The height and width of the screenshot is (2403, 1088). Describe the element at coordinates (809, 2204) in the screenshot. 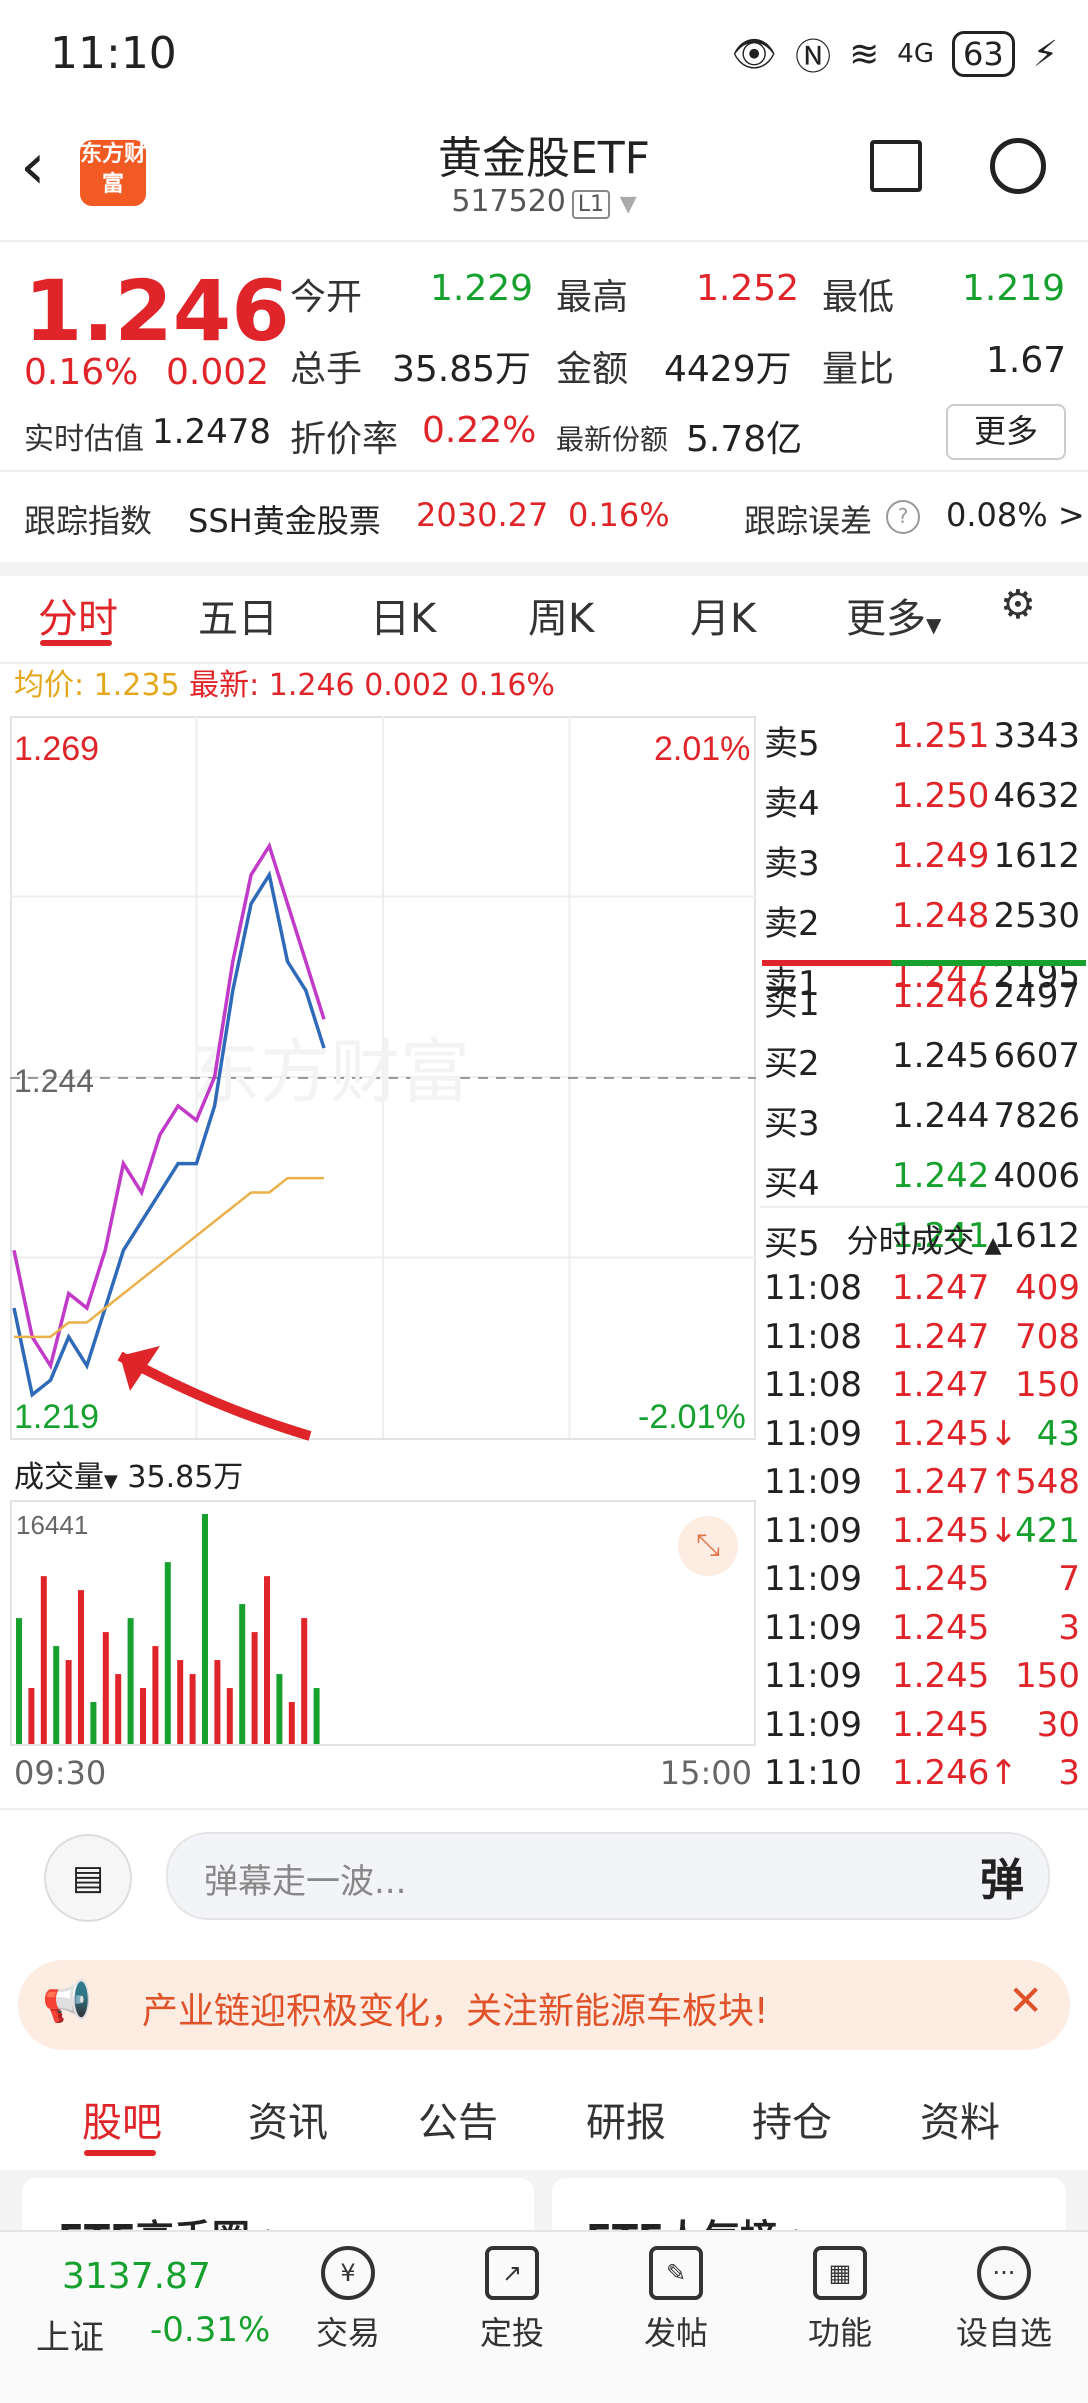

I see `card-etf-popular: ETF人气榜 >` at that location.